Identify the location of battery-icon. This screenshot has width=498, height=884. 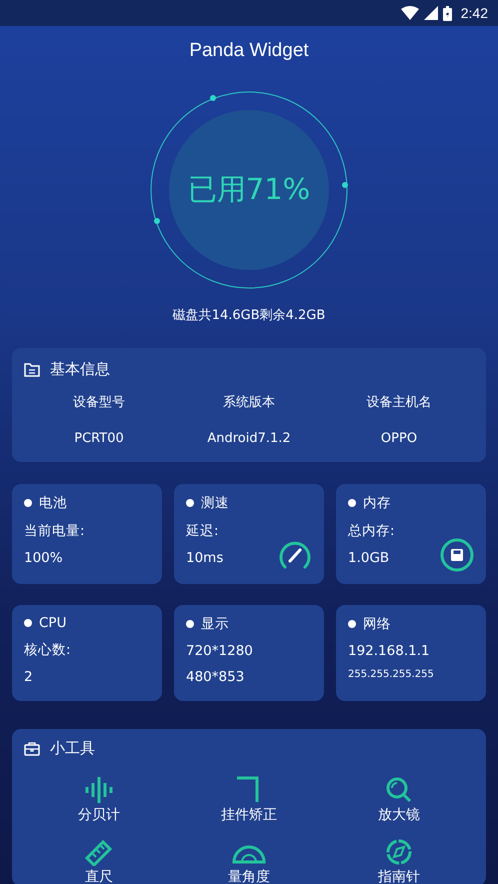
(447, 13).